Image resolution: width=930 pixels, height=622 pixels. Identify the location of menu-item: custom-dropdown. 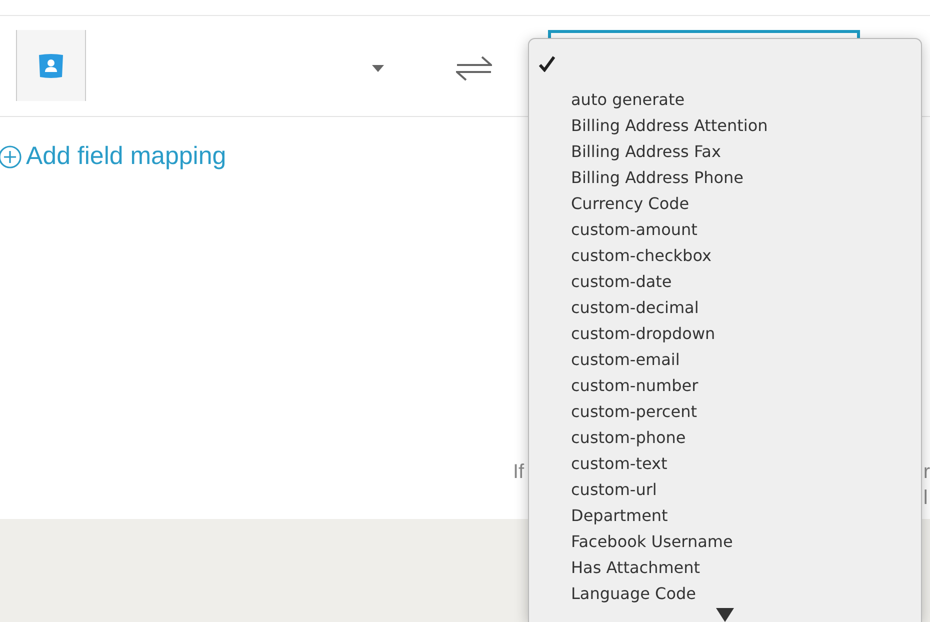
(725, 333).